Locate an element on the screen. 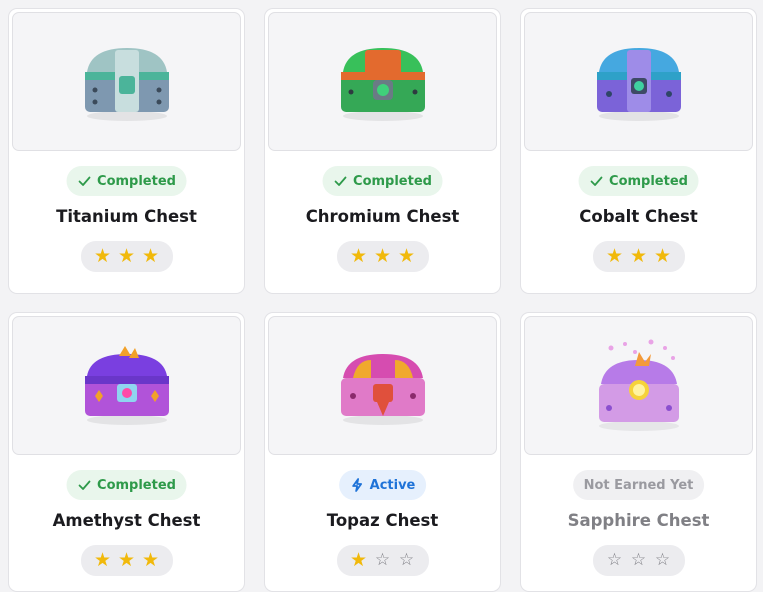  status-label: Active is located at coordinates (392, 485).